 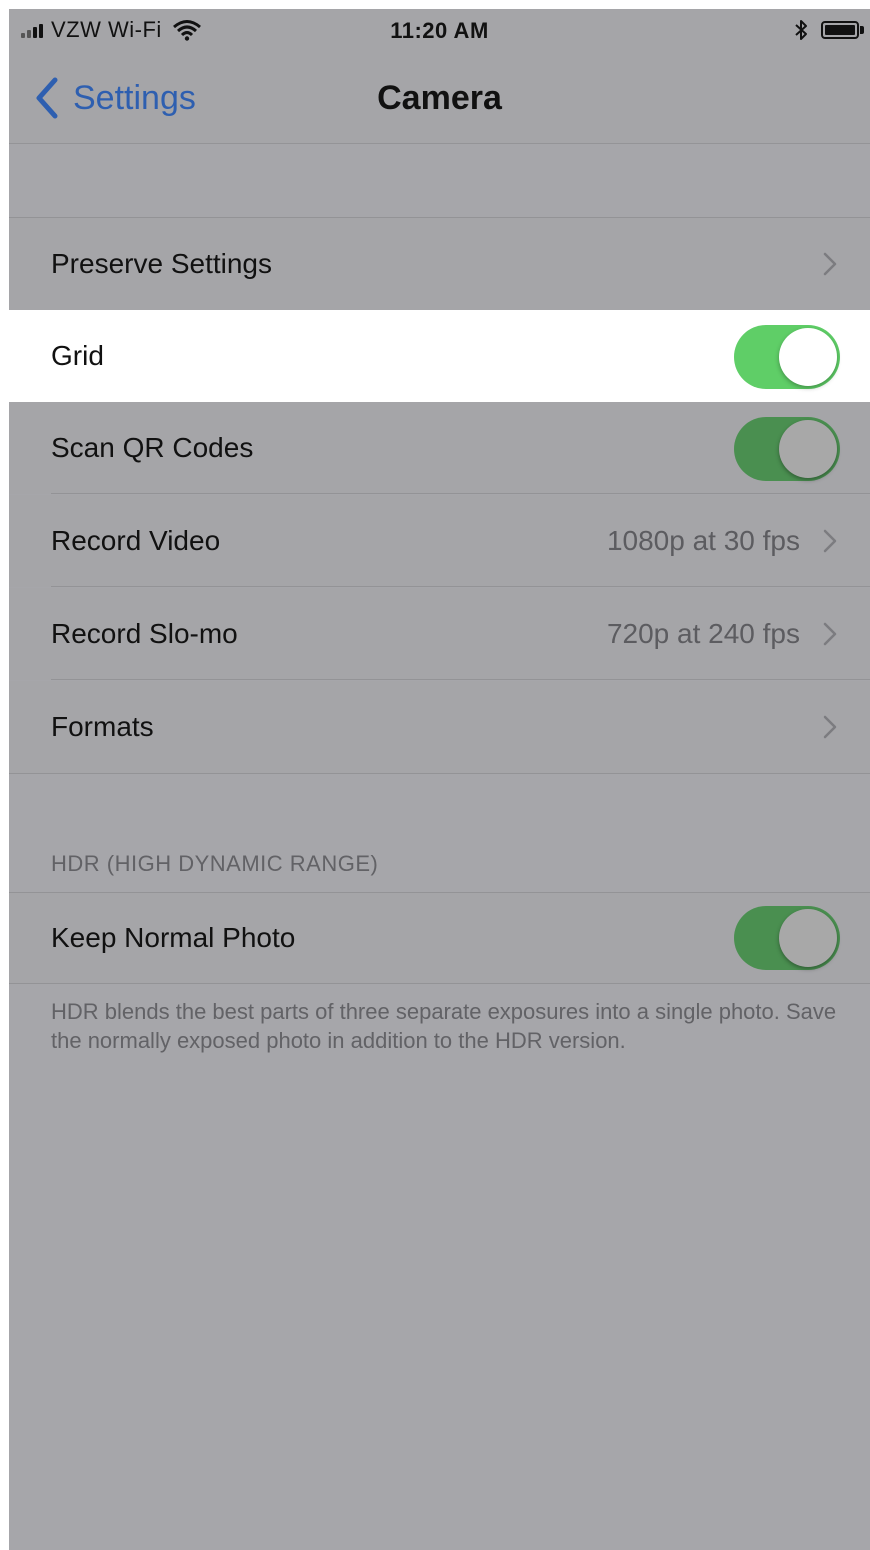 What do you see at coordinates (439, 634) in the screenshot?
I see `row-record-slo-mo: Record Slo-mo 720p at 240 fps` at bounding box center [439, 634].